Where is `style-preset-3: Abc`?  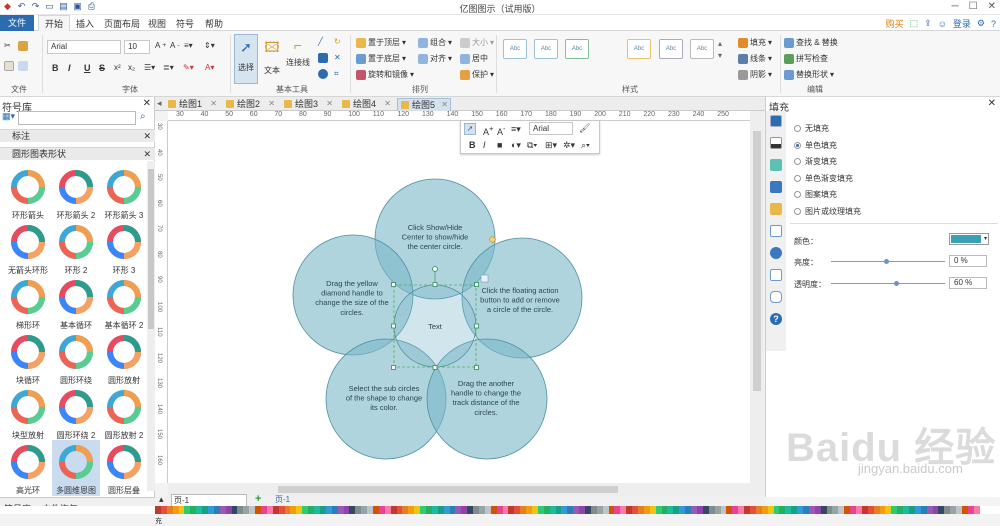 style-preset-3: Abc is located at coordinates (577, 49).